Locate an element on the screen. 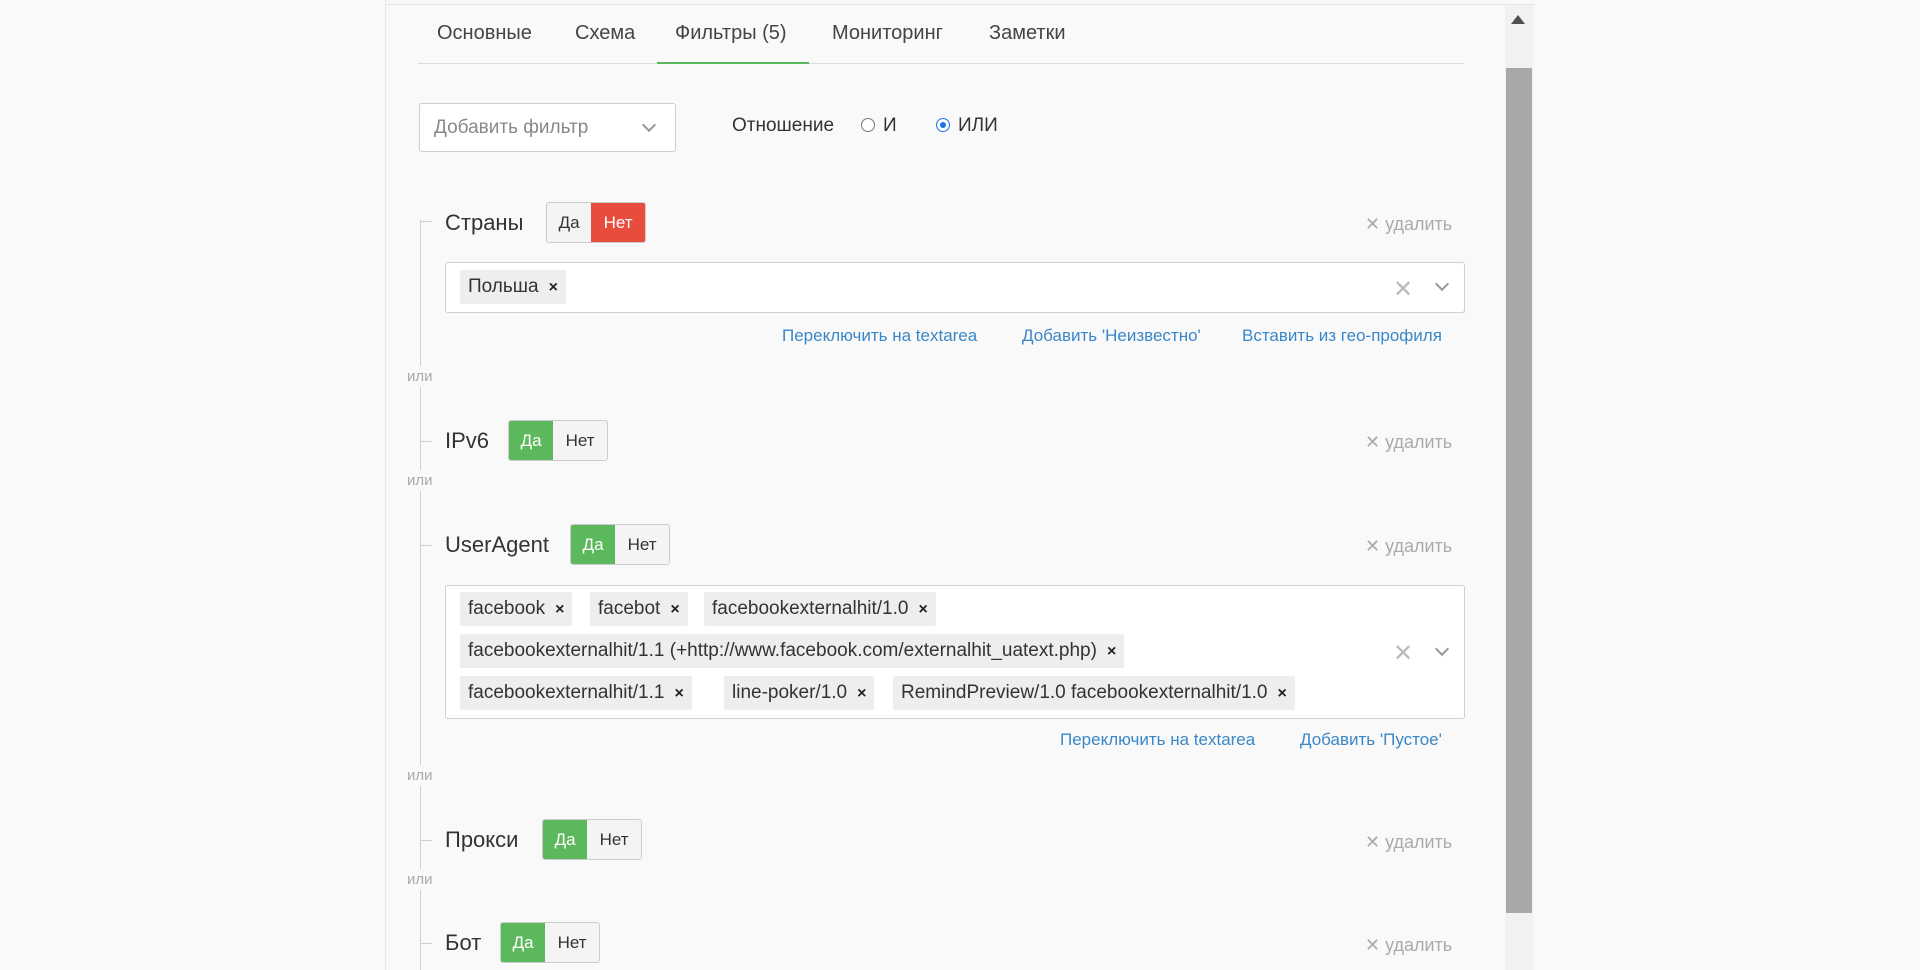  relation-or-label: ИЛИ is located at coordinates (978, 126).